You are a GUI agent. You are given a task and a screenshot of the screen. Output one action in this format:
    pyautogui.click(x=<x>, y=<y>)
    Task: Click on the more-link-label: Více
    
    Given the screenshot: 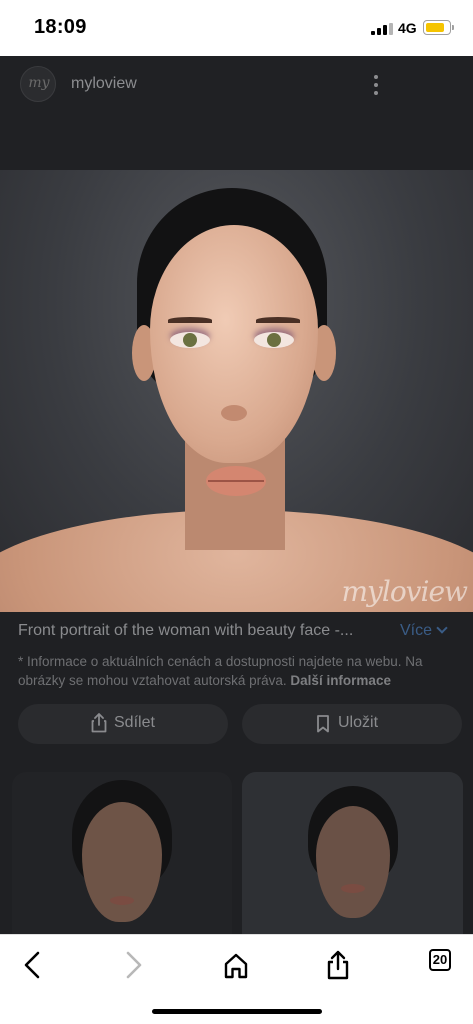 What is the action you would take?
    pyautogui.click(x=416, y=630)
    